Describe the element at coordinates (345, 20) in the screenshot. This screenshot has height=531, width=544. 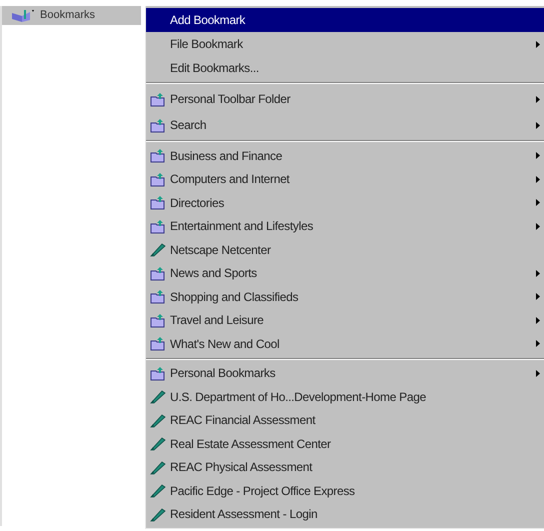
I see `menu-item: Add Bookmark` at that location.